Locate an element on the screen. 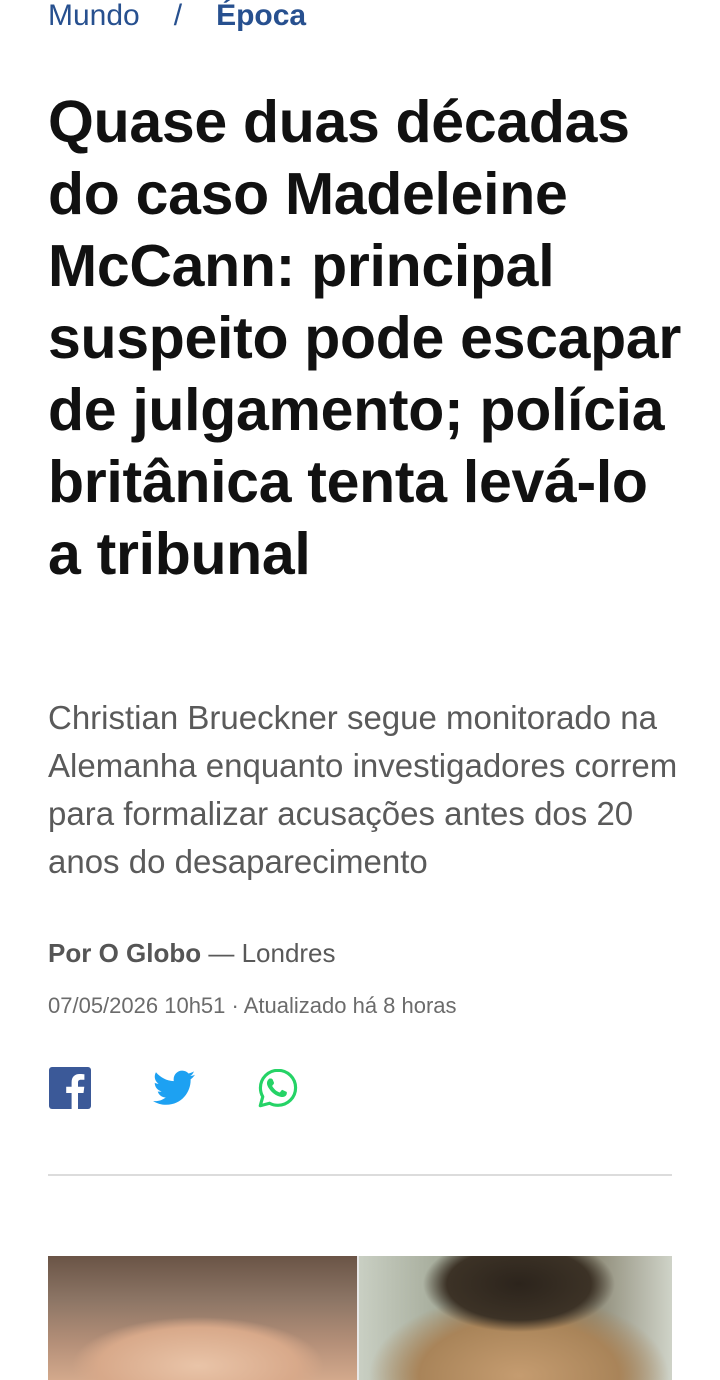  byline: Por O Globo — Londres is located at coordinates (192, 953).